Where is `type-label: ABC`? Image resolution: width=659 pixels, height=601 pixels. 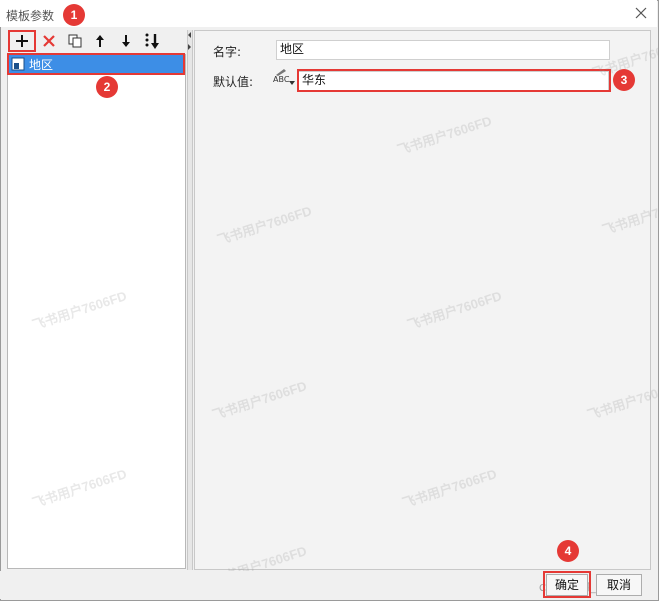
type-label: ABC is located at coordinates (281, 79).